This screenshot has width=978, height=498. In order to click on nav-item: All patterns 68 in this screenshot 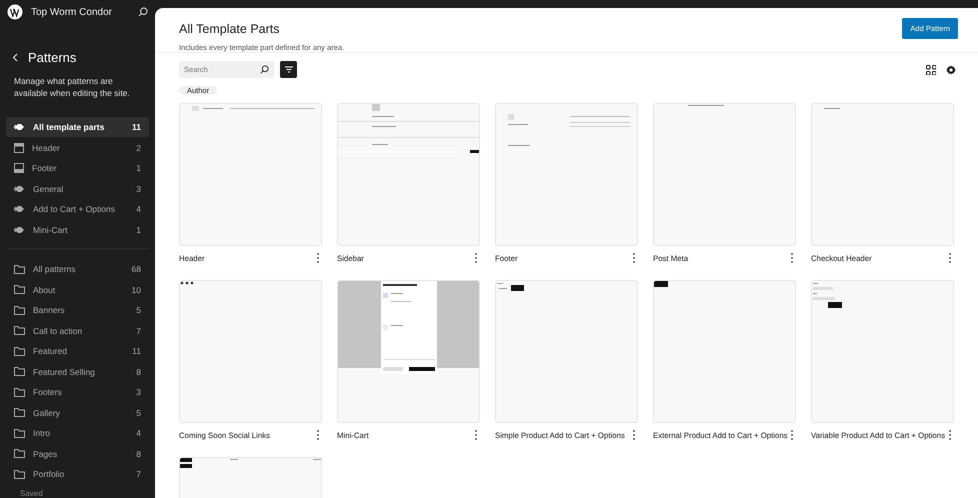, I will do `click(77, 269)`.